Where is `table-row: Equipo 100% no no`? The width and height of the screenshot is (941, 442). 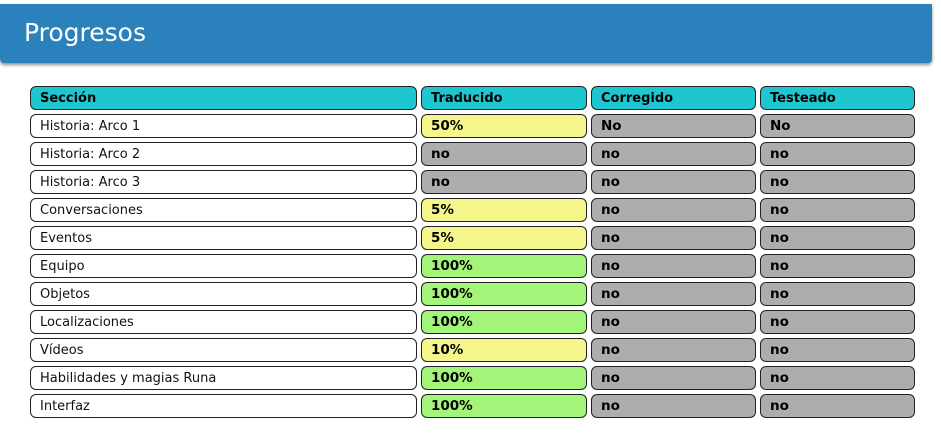
table-row: Equipo 100% no no is located at coordinates (472, 266).